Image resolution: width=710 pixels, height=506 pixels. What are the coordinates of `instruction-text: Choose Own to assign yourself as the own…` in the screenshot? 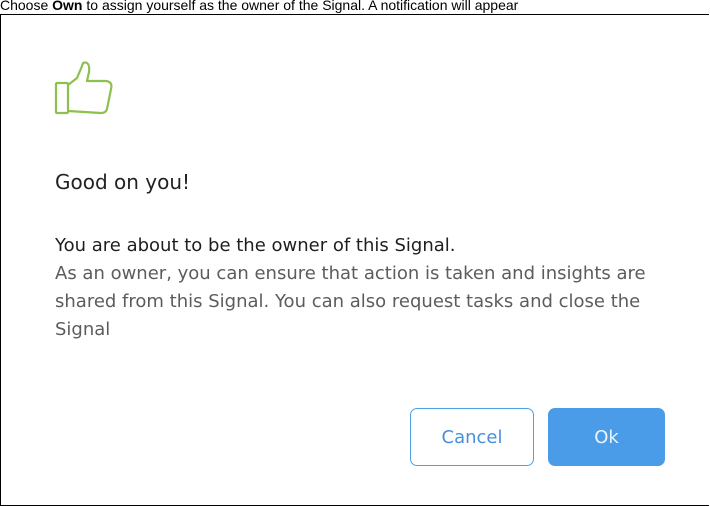 It's located at (355, 7).